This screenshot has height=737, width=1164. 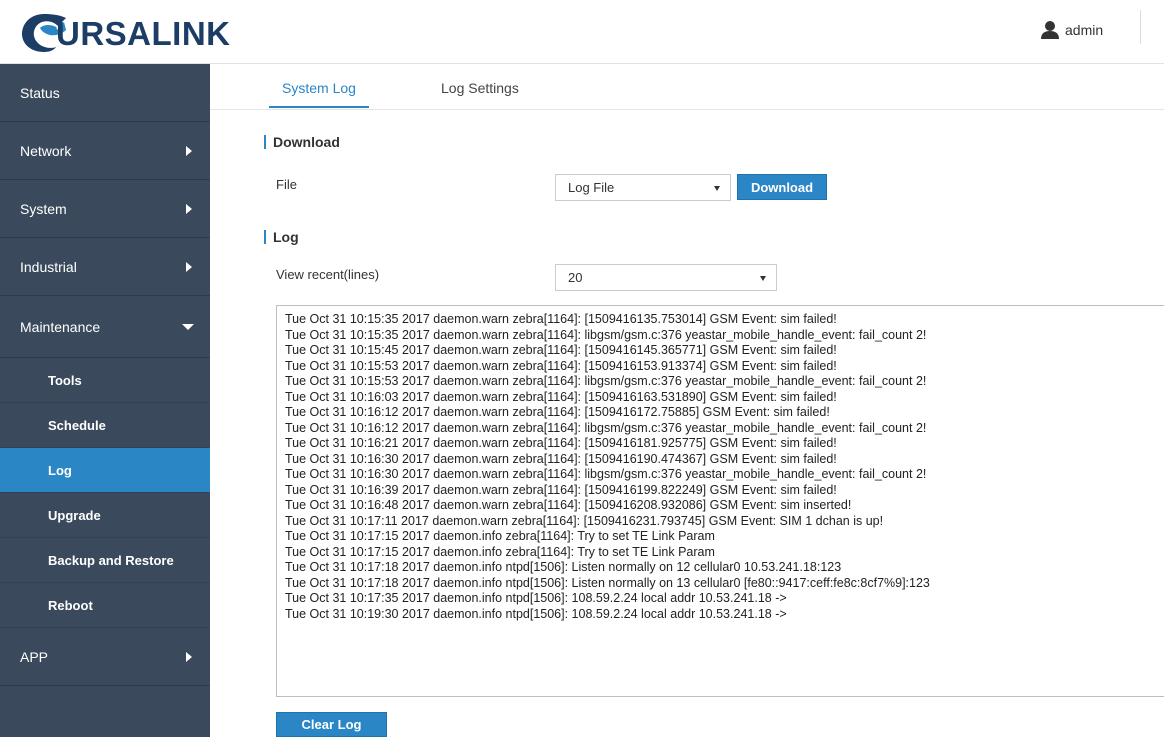 What do you see at coordinates (77, 425) in the screenshot?
I see `sidebar-subitem-label: Schedule` at bounding box center [77, 425].